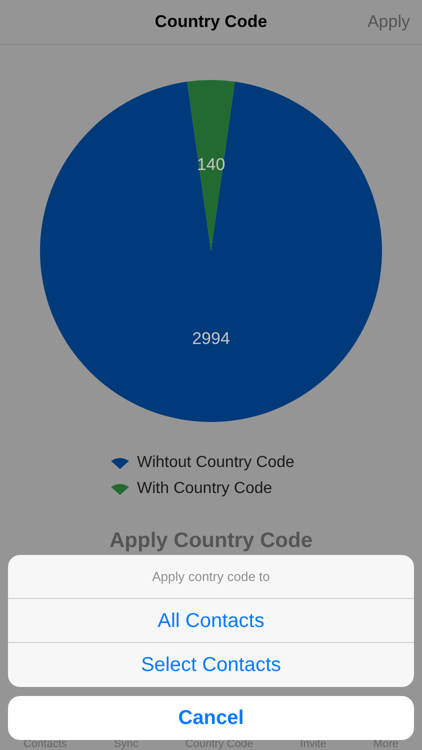  I want to click on section-title: Apply Country Code, so click(211, 541).